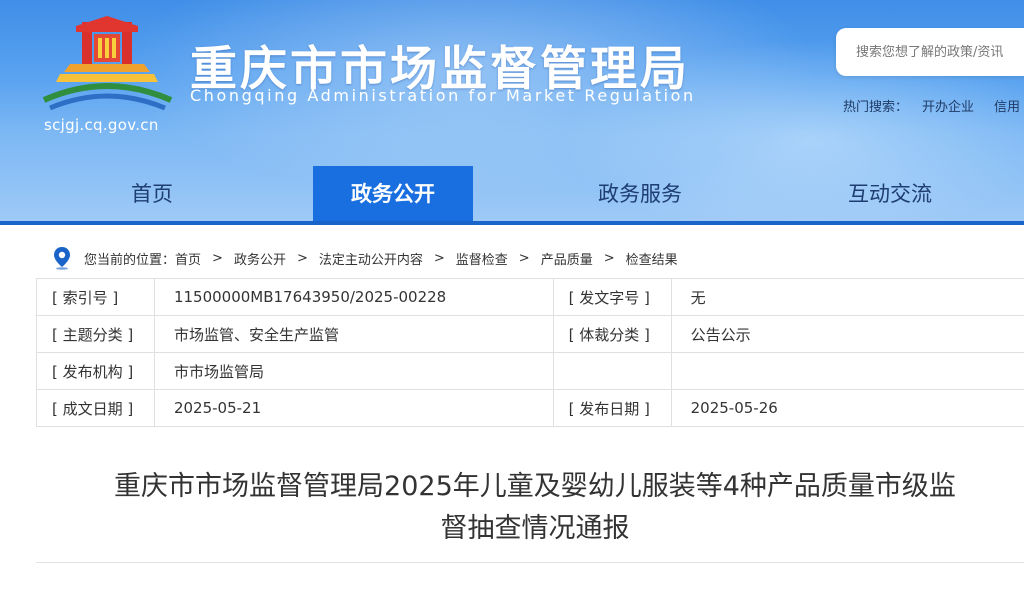 Image resolution: width=1024 pixels, height=589 pixels. What do you see at coordinates (130, 260) in the screenshot?
I see `breadcrumb-prefix: 您当前的位置：` at bounding box center [130, 260].